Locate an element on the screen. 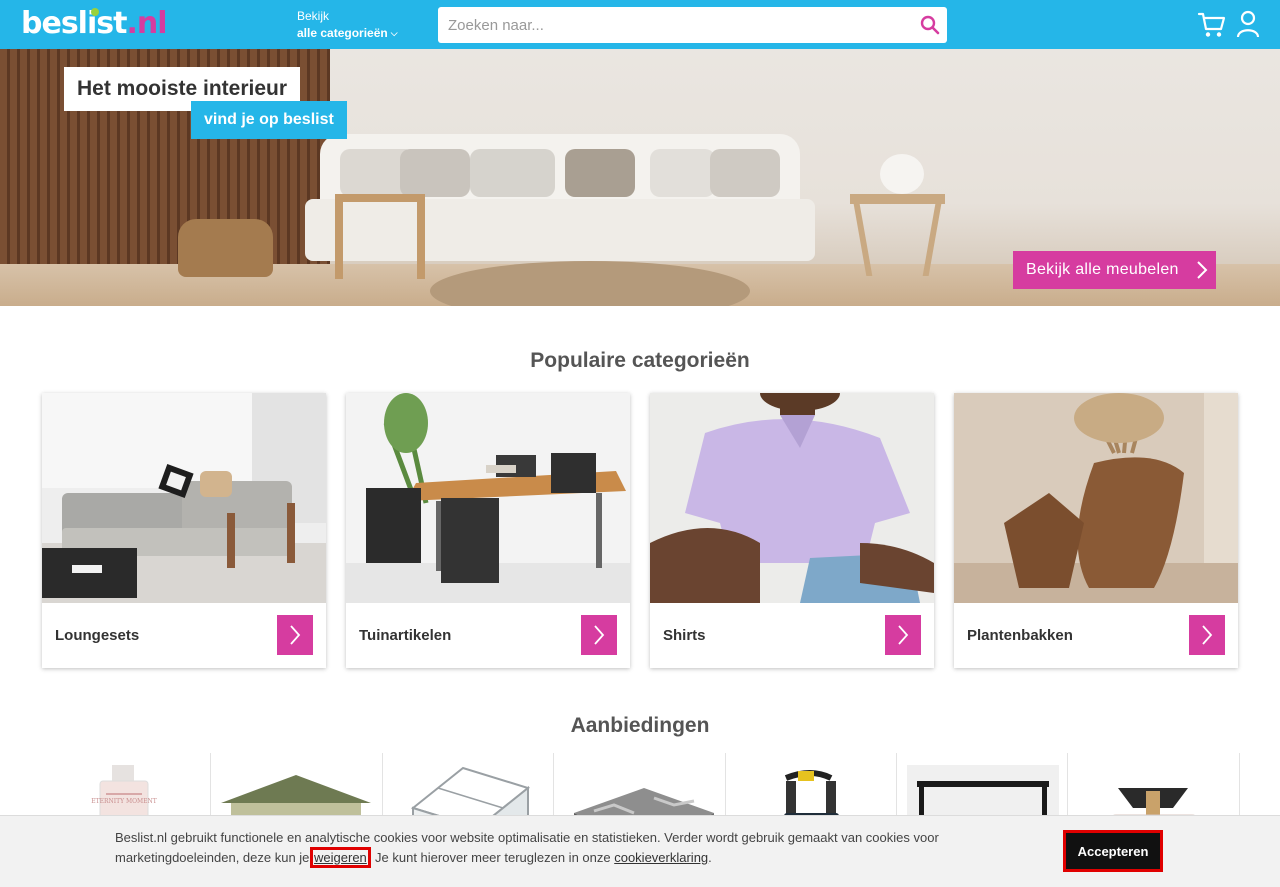 The image size is (1280, 887). category-card-tuinartikelen: Tuinartikelen is located at coordinates (488, 530).